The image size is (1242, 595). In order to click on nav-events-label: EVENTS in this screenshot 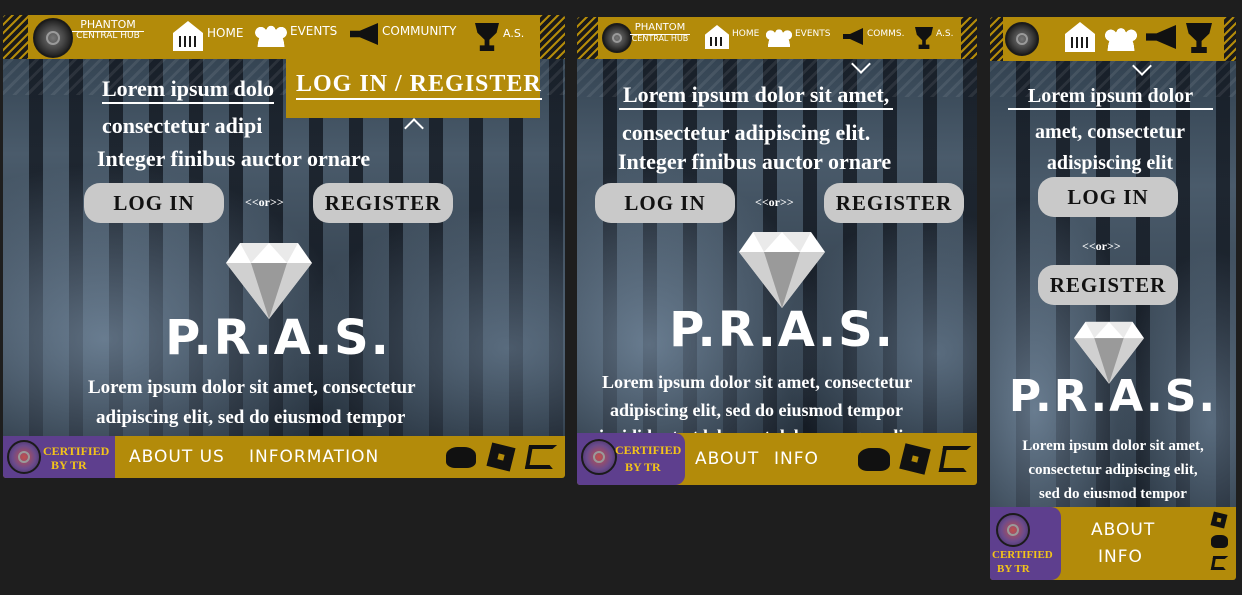, I will do `click(813, 34)`.